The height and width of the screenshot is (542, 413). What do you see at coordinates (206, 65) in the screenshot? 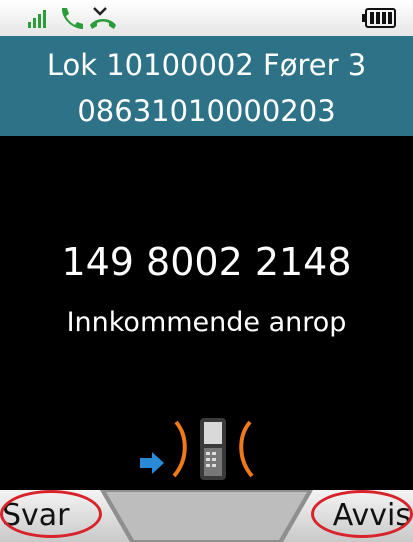
I see `header-line-1: Lok 10100002 Fører 3` at bounding box center [206, 65].